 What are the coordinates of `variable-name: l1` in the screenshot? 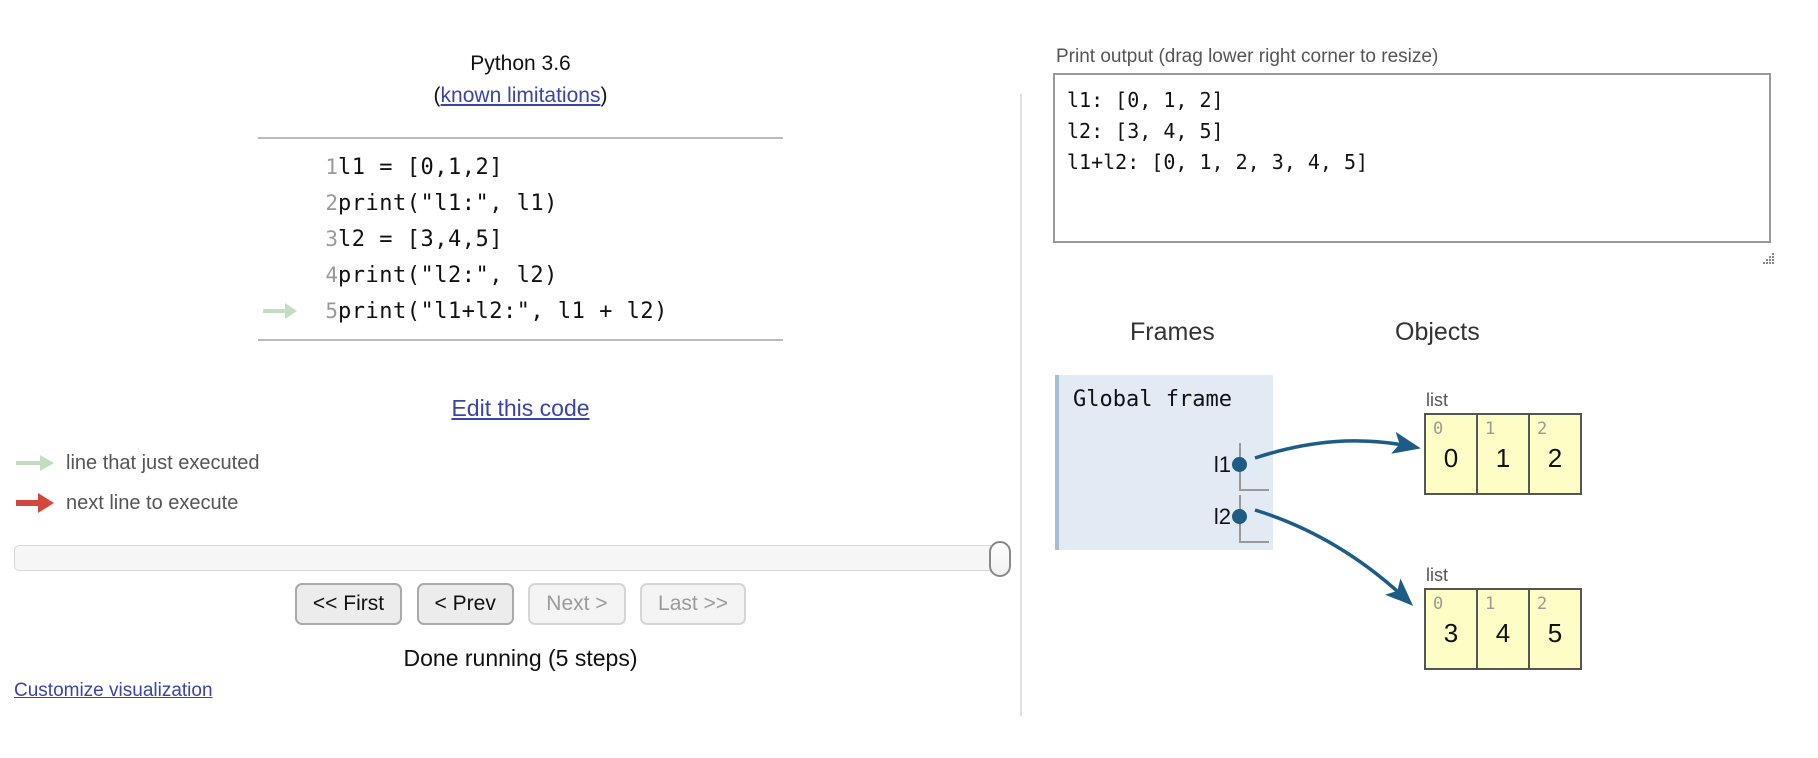 It's located at (1222, 464).